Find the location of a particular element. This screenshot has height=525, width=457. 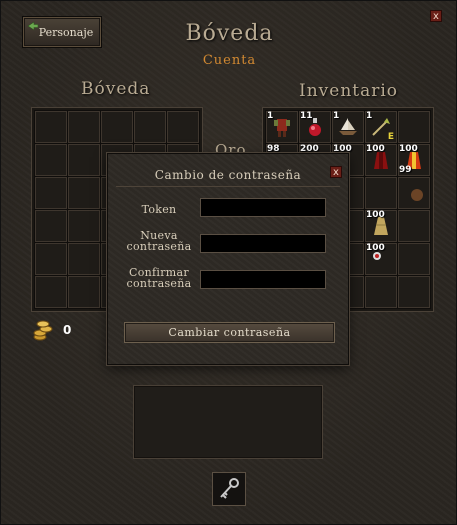

dialog-separator is located at coordinates (228, 186).